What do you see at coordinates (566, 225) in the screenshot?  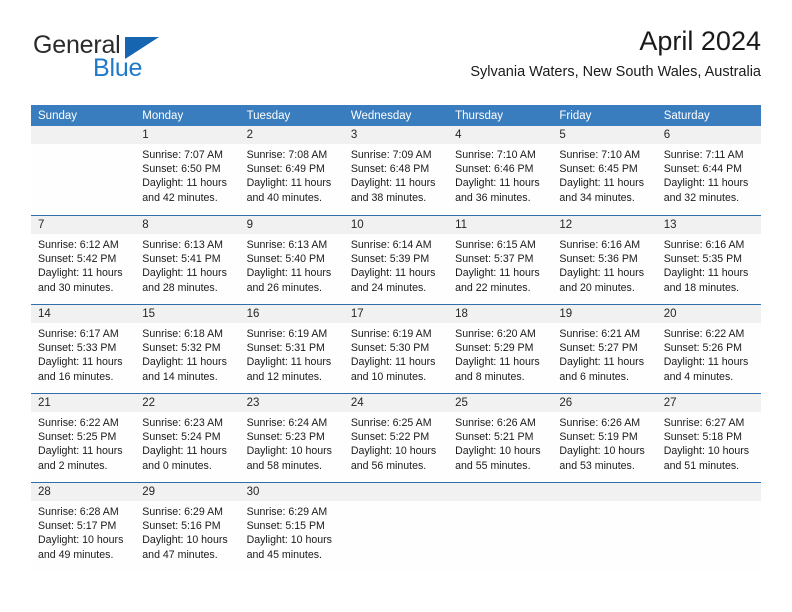 I see `day-number: 12` at bounding box center [566, 225].